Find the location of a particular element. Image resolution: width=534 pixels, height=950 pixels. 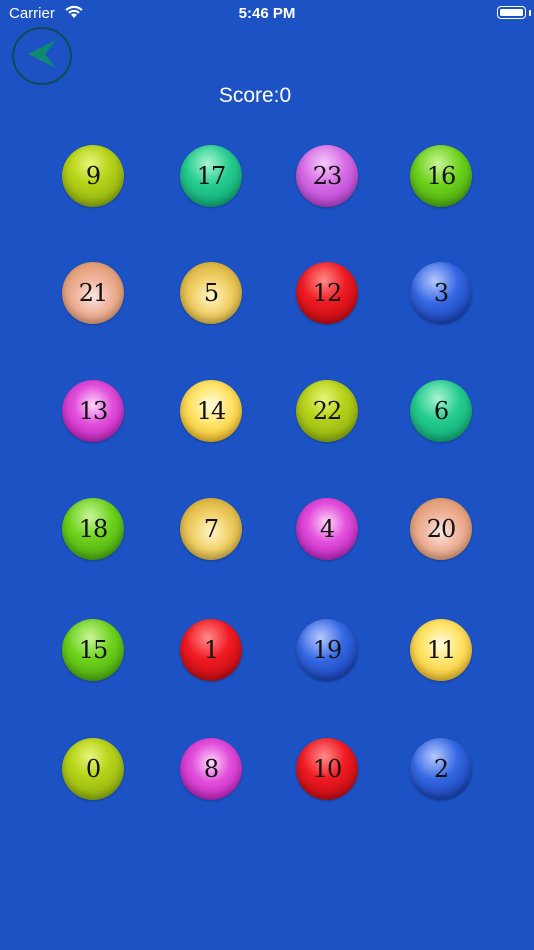

ball-number: 6 is located at coordinates (441, 411).